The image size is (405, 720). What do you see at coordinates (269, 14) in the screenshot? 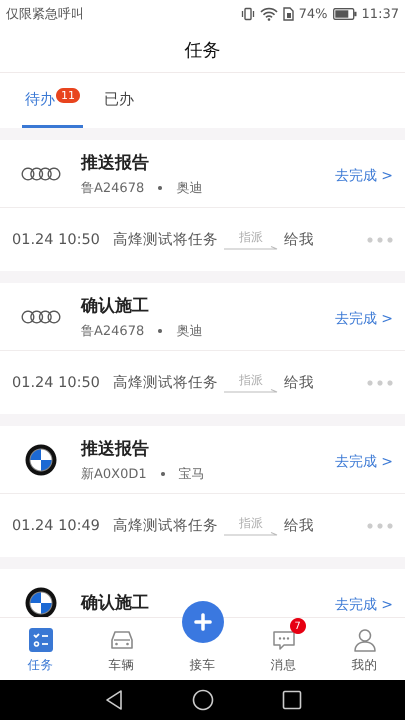
I see `wifi-icon` at bounding box center [269, 14].